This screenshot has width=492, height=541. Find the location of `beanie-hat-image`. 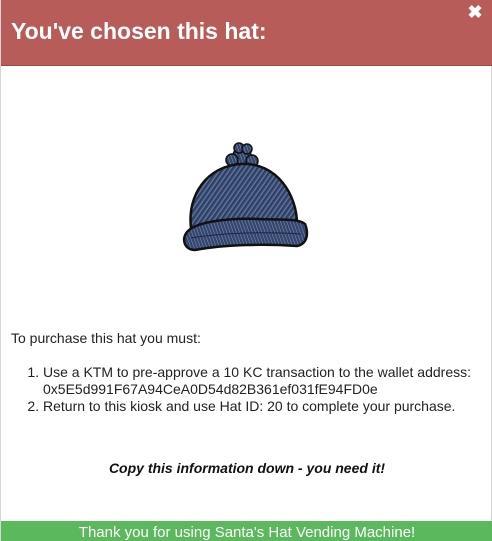

beanie-hat-image is located at coordinates (247, 200).